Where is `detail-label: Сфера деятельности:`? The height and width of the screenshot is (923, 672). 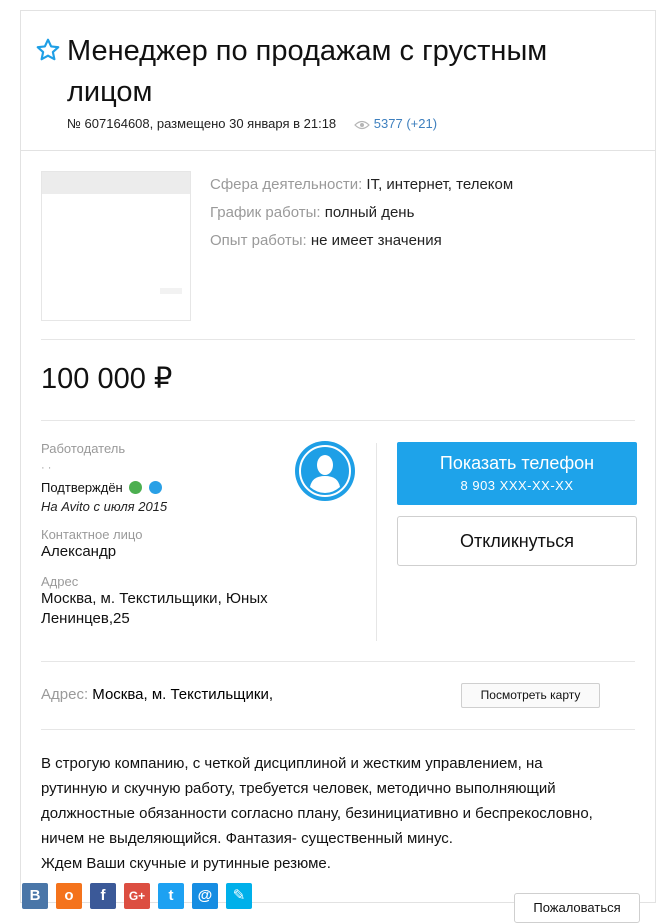 detail-label: Сфера деятельности: is located at coordinates (286, 184).